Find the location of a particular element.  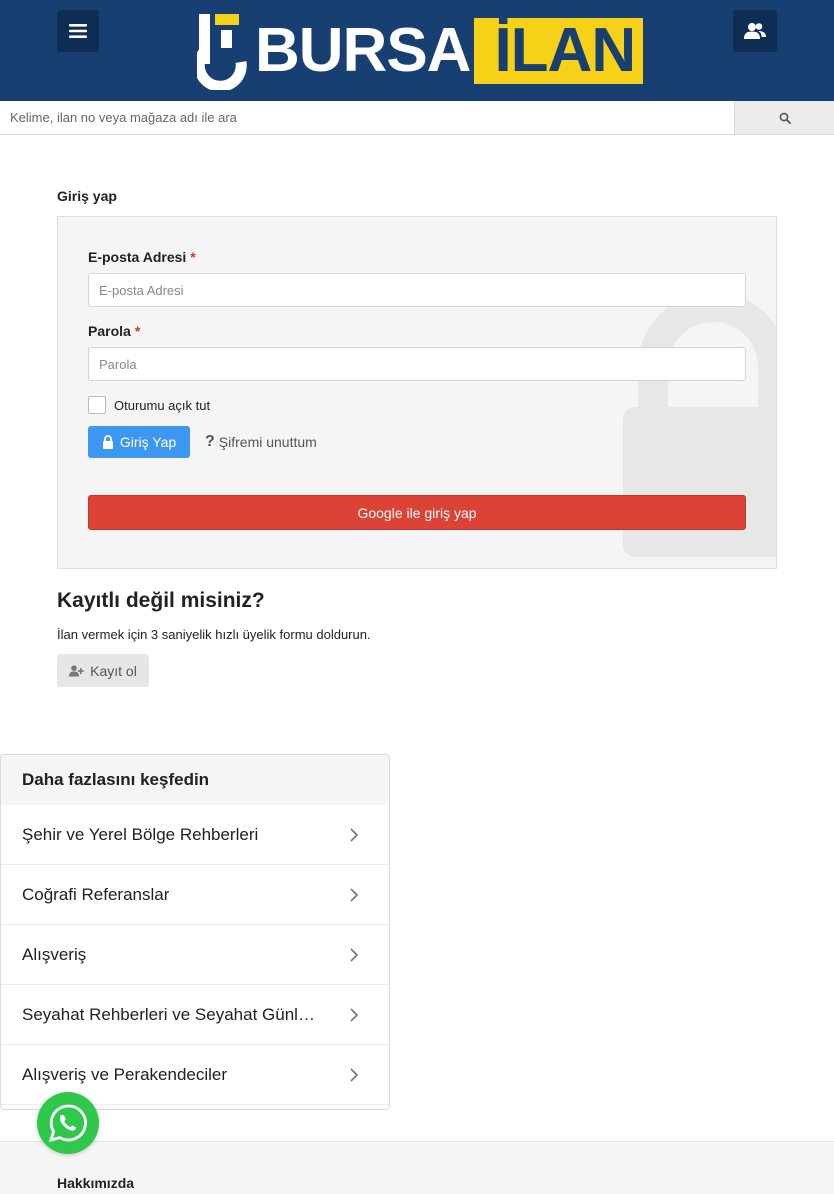

site-header: BURSA İLAN is located at coordinates (417, 50).